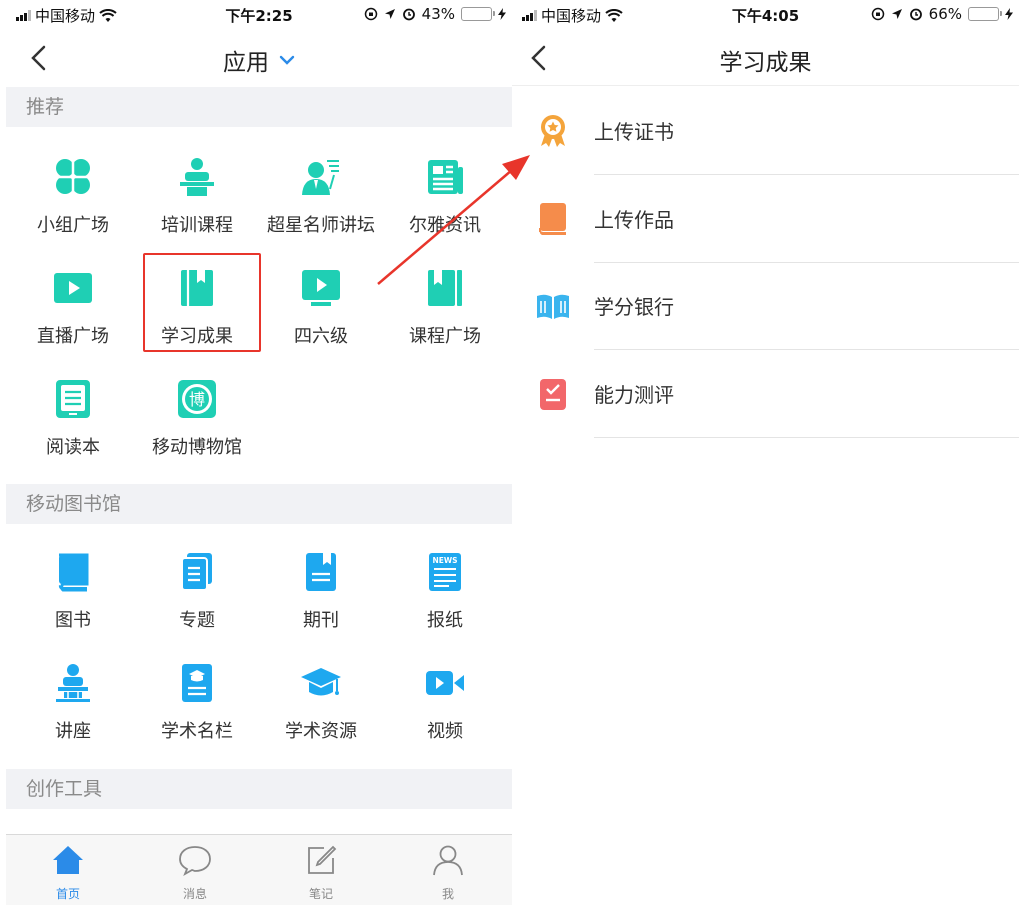 Image resolution: width=1019 pixels, height=905 pixels. I want to click on app-item-label: 直播广场, so click(73, 336).